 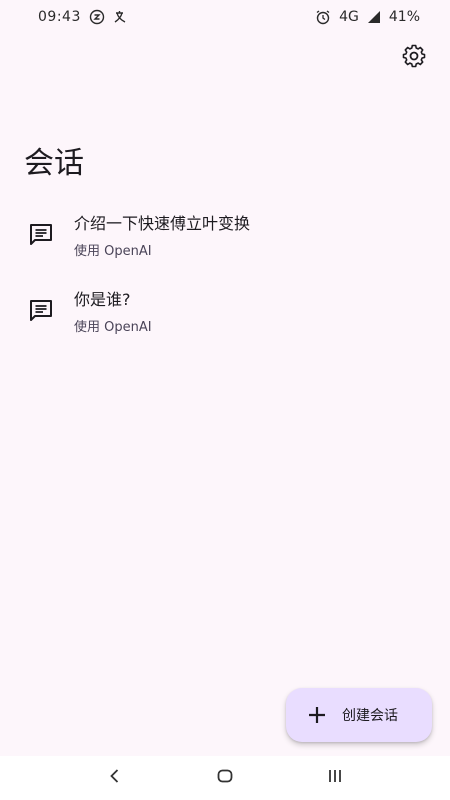 I want to click on settings-button, so click(x=414, y=58).